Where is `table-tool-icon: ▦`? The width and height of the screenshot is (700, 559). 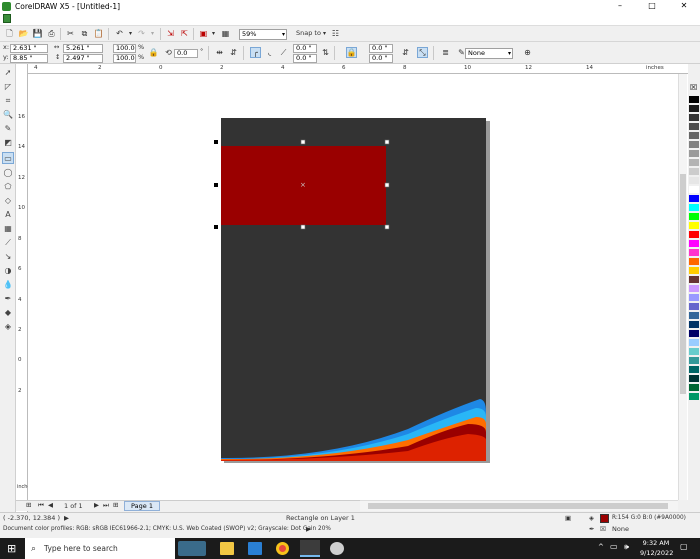 table-tool-icon: ▦ is located at coordinates (8, 229).